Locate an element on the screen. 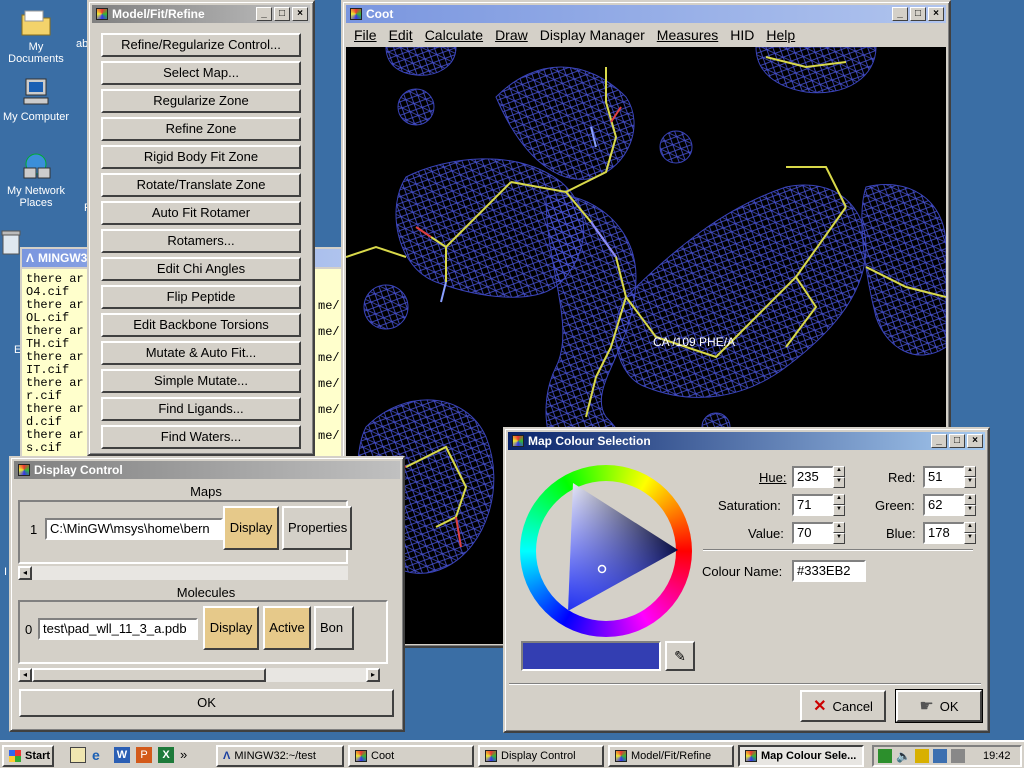  map-display-toggle: Display is located at coordinates (251, 528).